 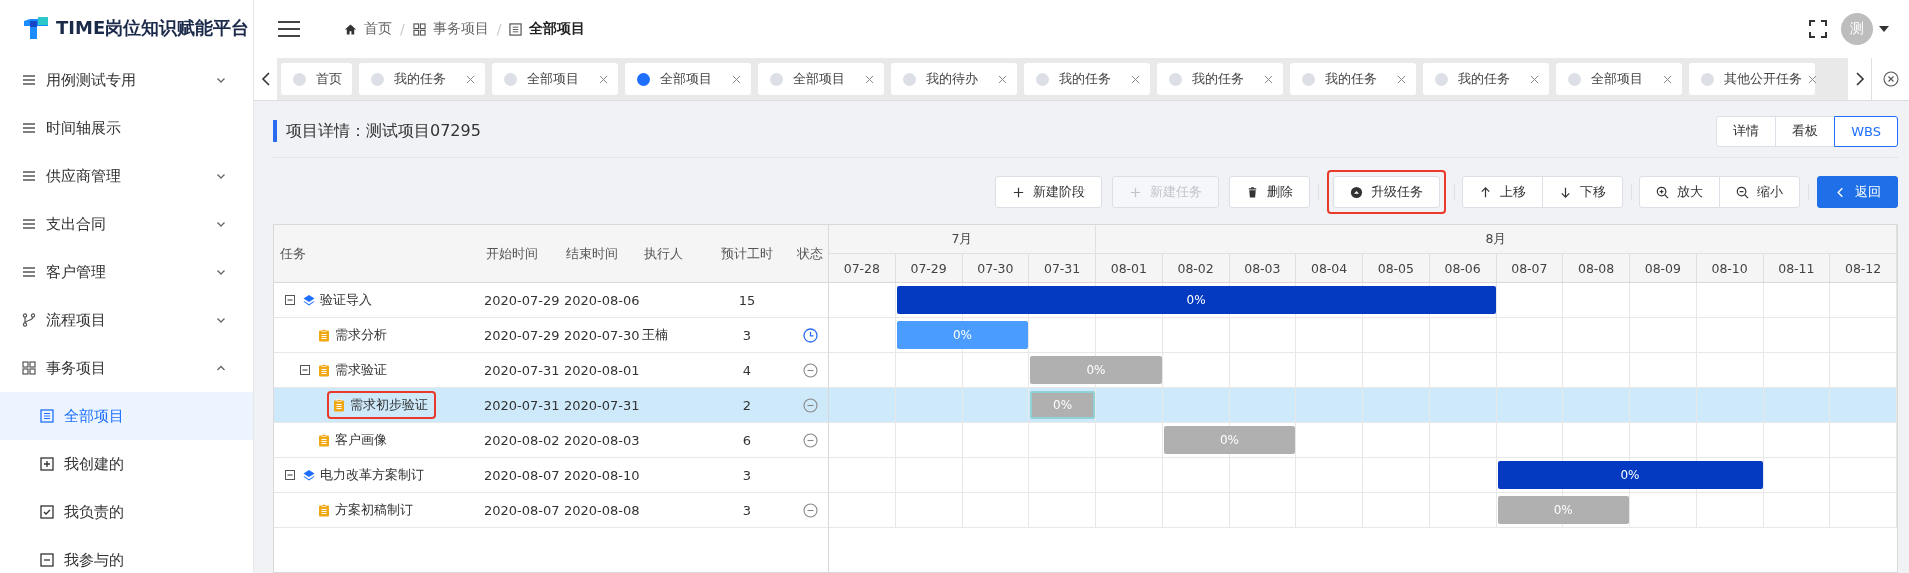 What do you see at coordinates (29, 272) in the screenshot?
I see `lines-icon` at bounding box center [29, 272].